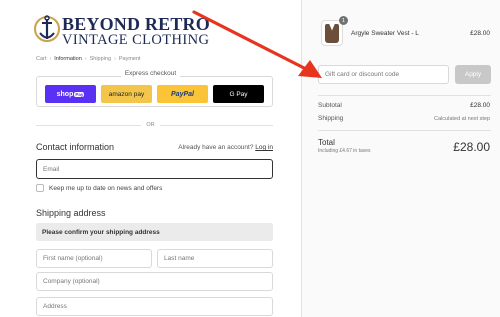 Image resolution: width=500 pixels, height=317 pixels. Describe the element at coordinates (331, 118) in the screenshot. I see `shipping-label: Shipping` at that location.